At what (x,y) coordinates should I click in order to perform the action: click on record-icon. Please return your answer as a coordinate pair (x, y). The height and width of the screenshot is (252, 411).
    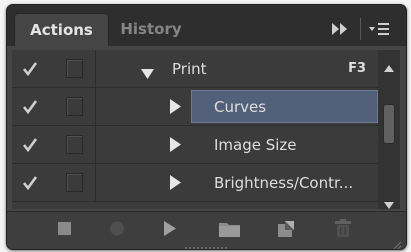
    Looking at the image, I should click on (117, 229).